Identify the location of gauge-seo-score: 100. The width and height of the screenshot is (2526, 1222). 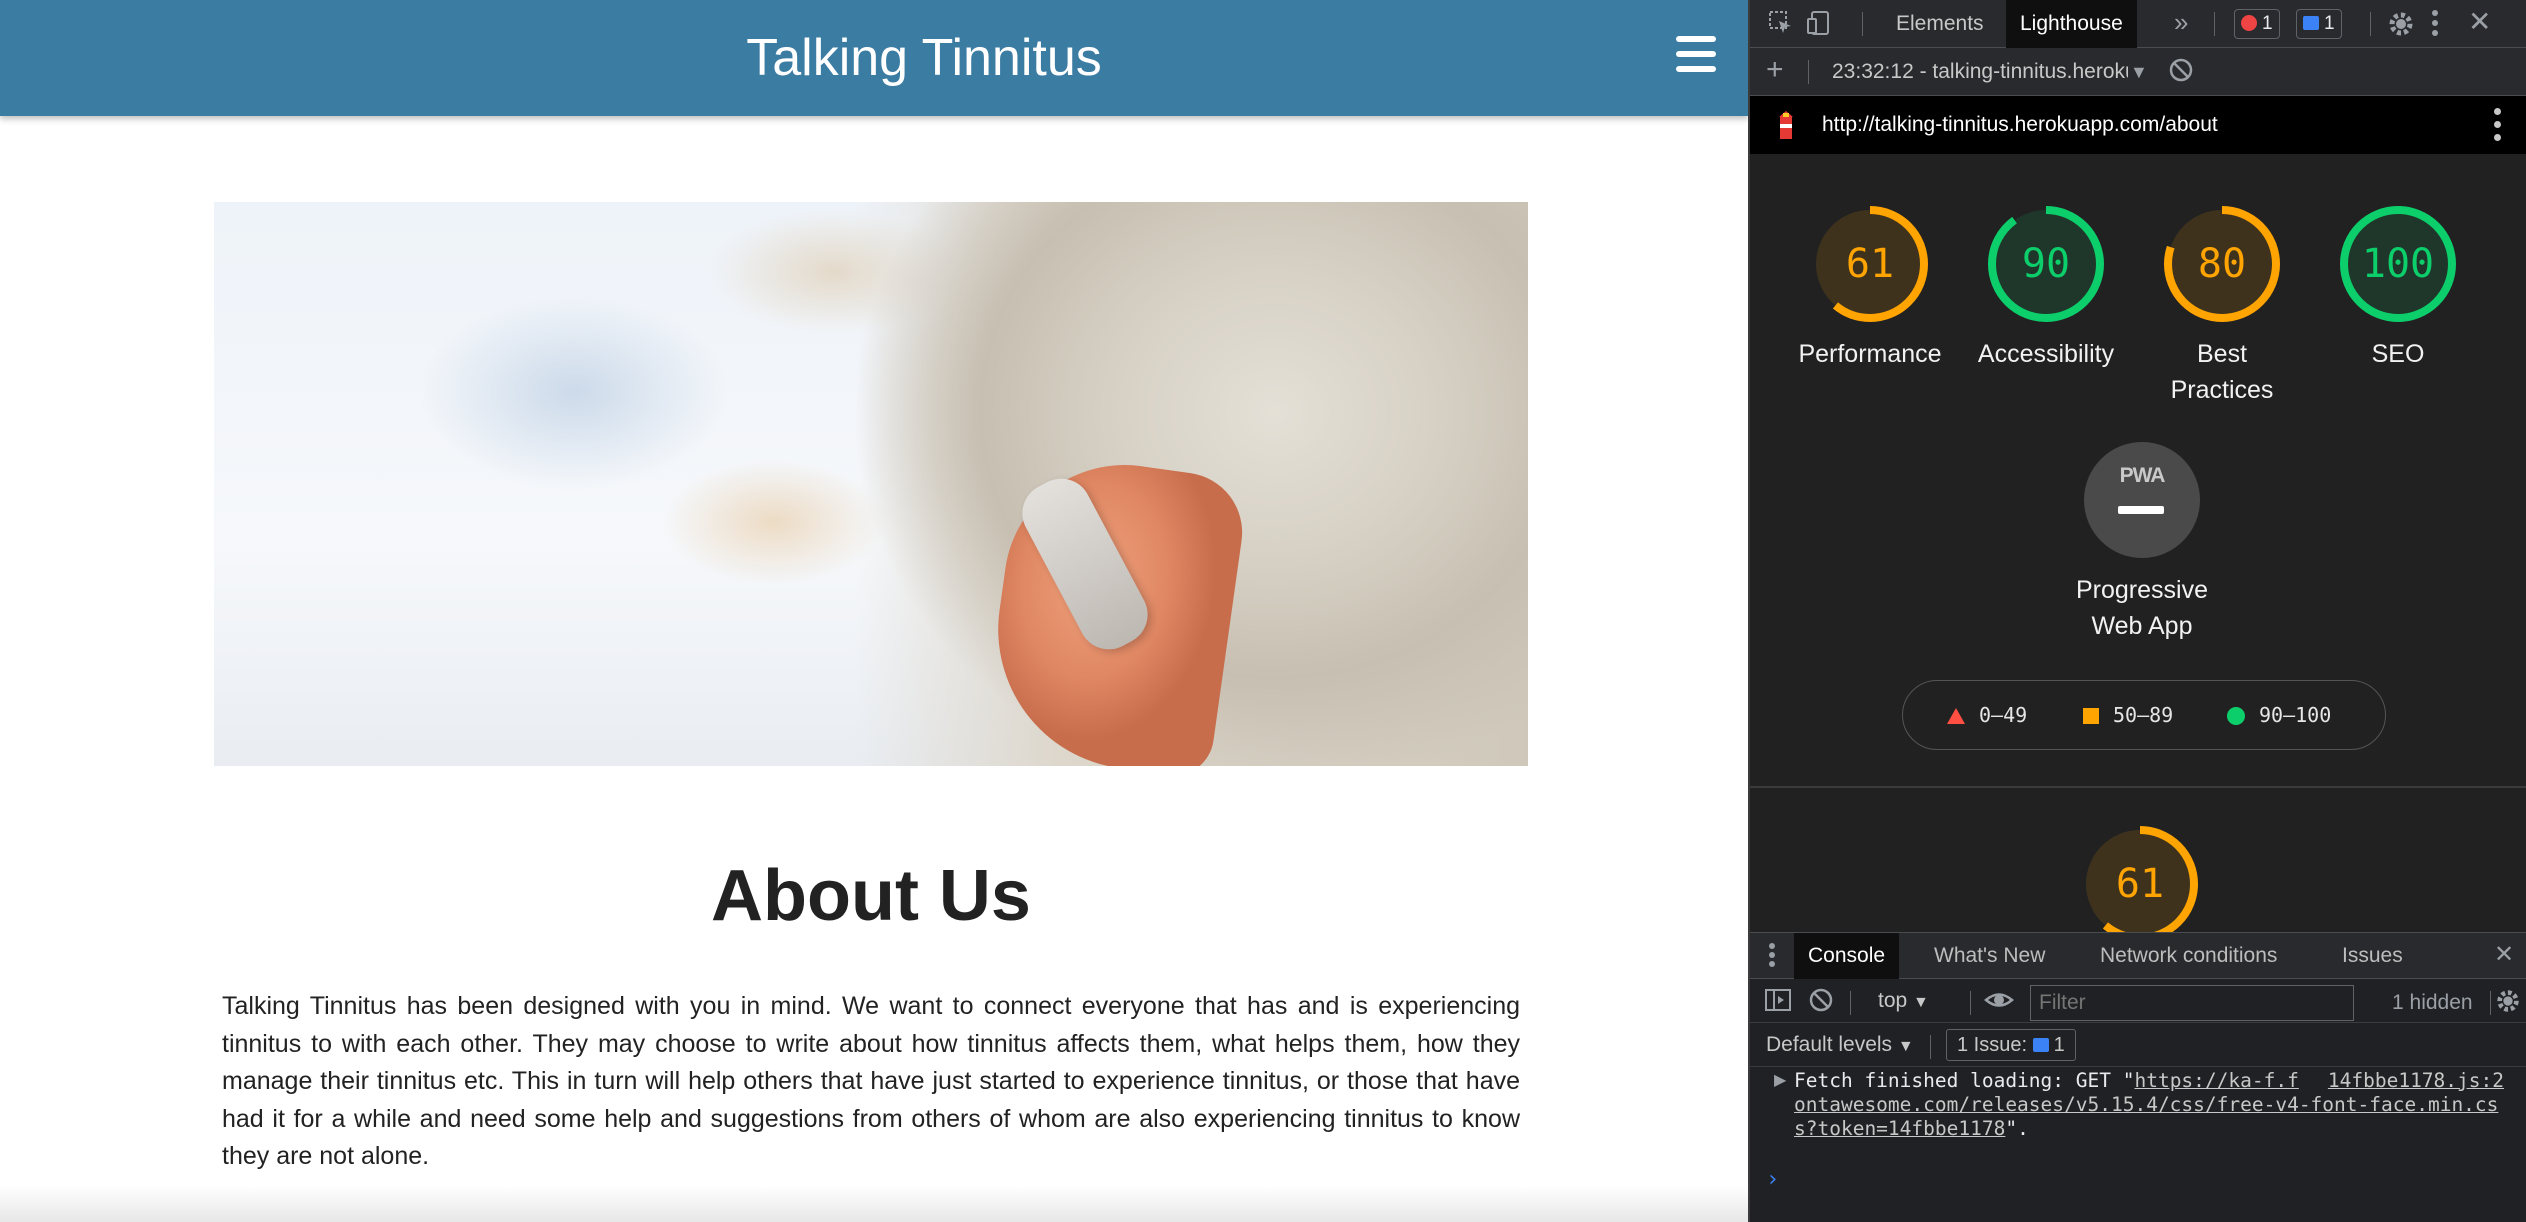
(2398, 264).